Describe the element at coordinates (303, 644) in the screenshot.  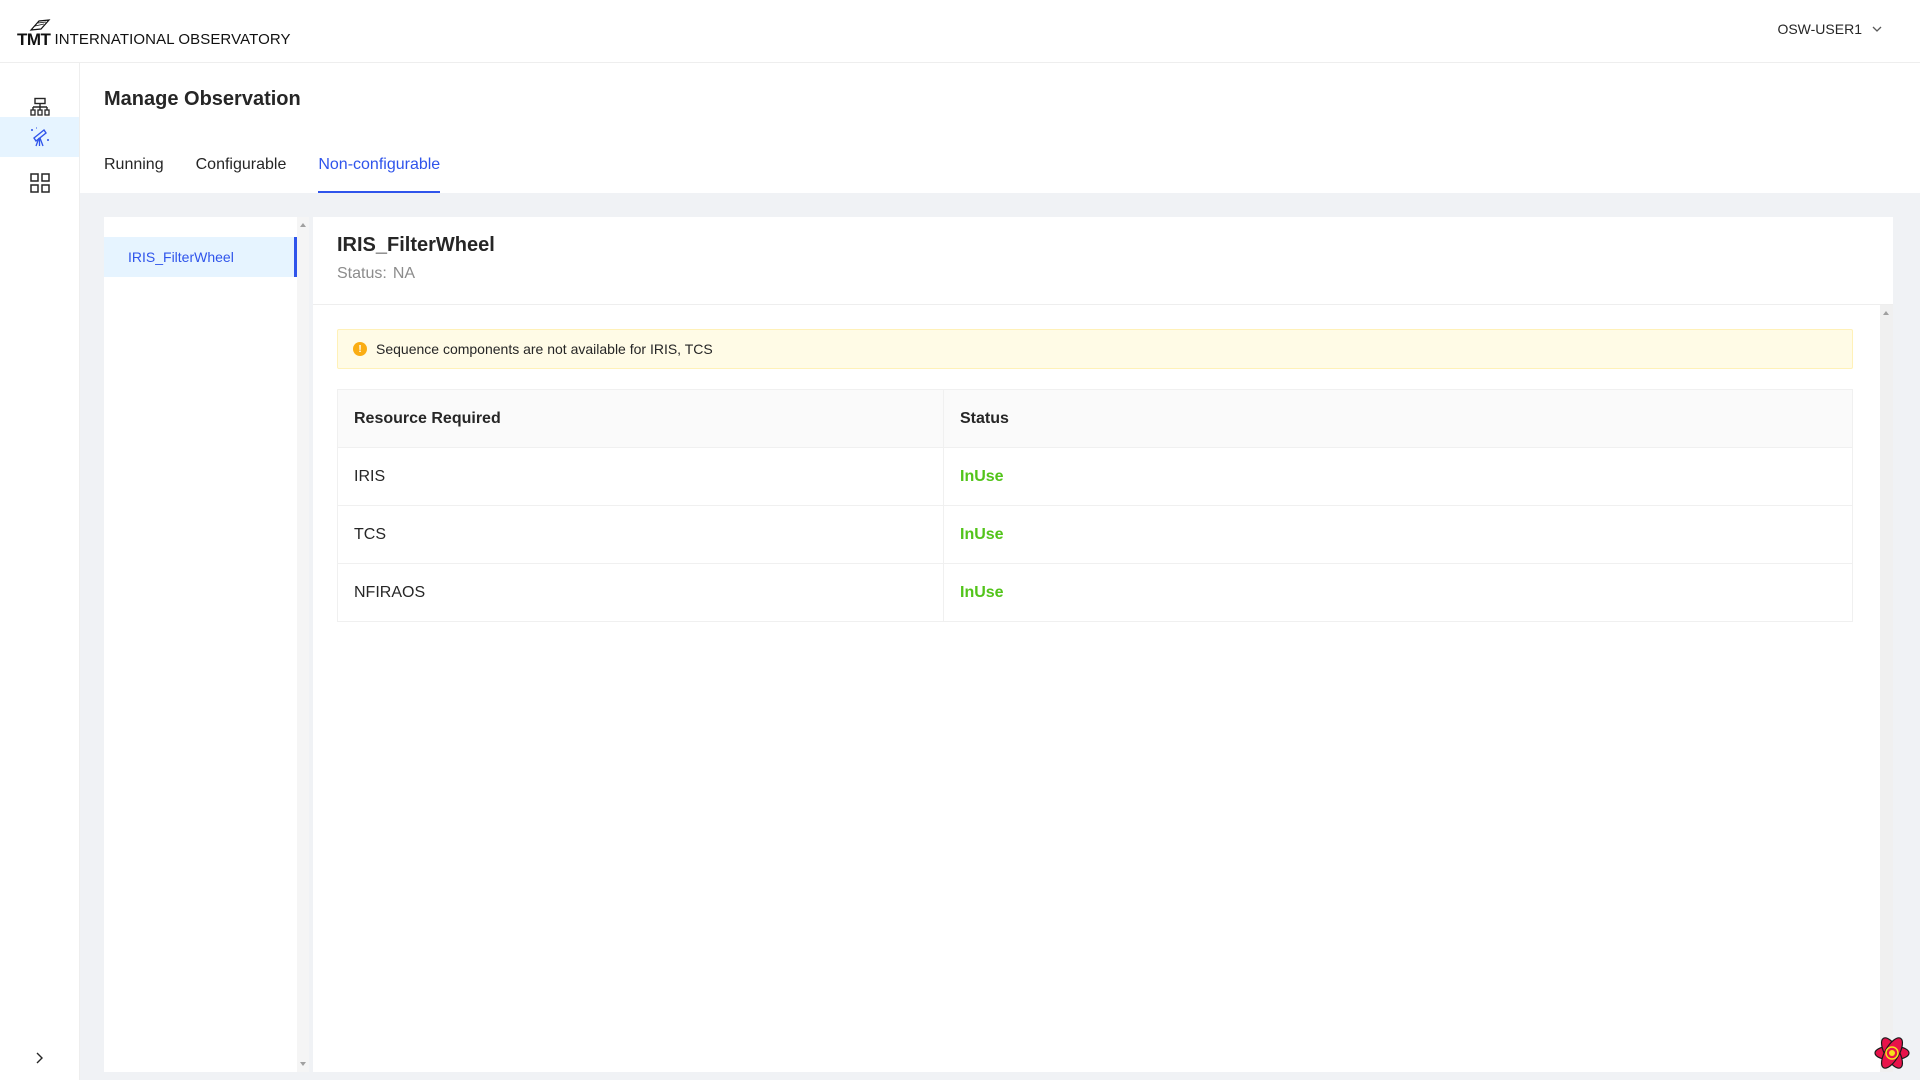
I see `list-scrollbar` at that location.